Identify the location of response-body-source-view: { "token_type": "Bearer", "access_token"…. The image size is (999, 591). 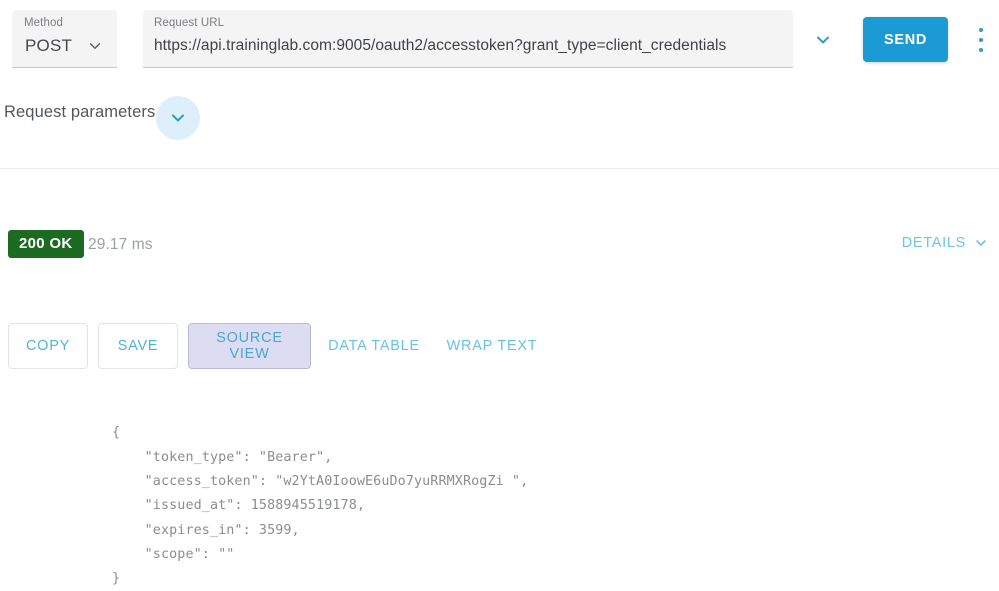
(320, 506).